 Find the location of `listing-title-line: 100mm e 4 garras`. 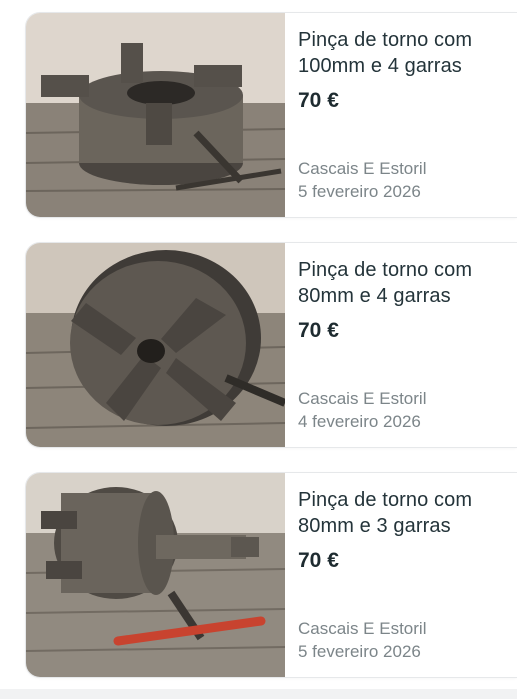

listing-title-line: 100mm e 4 garras is located at coordinates (380, 66).